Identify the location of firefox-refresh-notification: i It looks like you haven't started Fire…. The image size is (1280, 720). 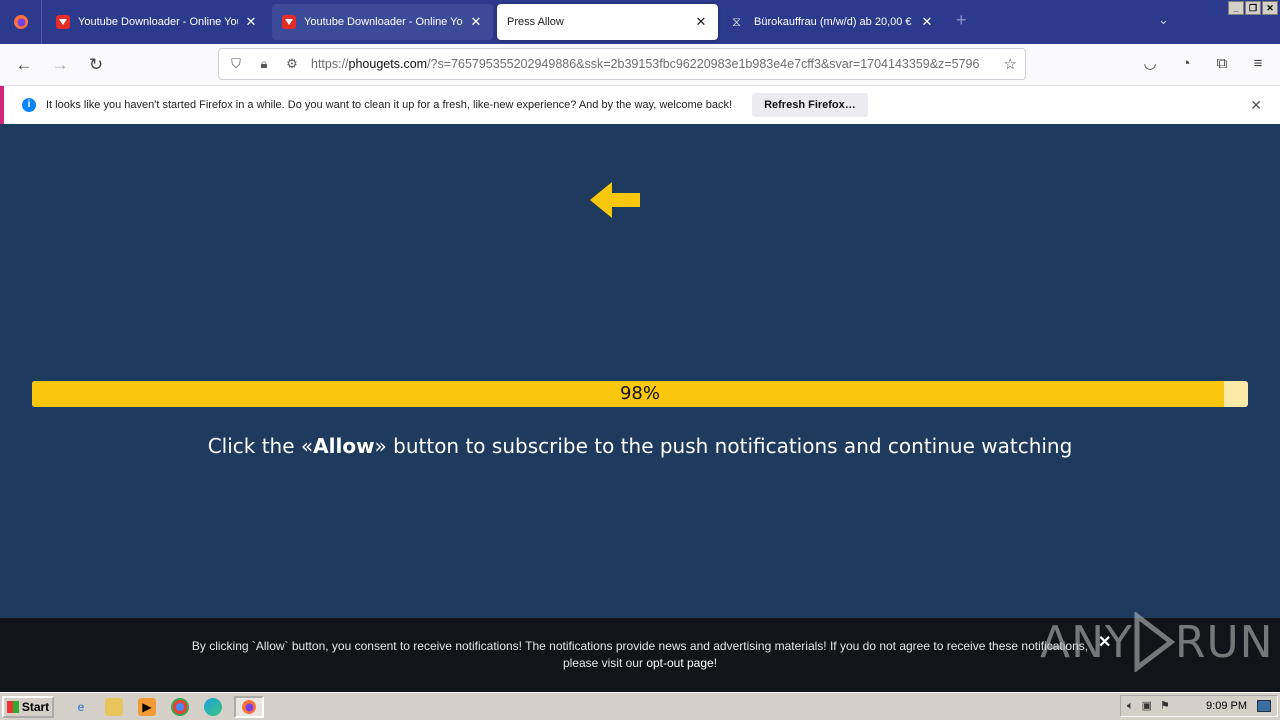
(640, 105).